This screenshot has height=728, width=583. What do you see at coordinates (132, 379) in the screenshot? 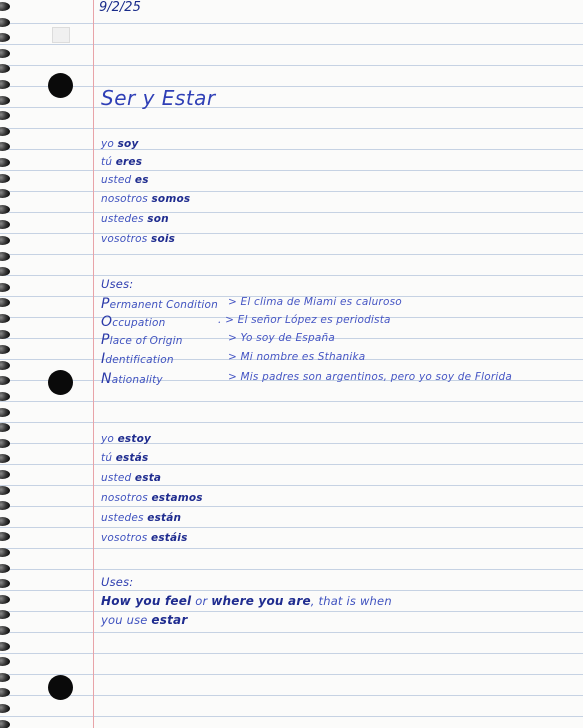
I see `use-term: Nationality` at bounding box center [132, 379].